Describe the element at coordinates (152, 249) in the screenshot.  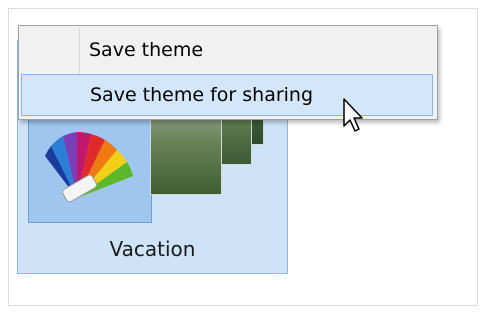
I see `theme-name-label: Vacation` at that location.